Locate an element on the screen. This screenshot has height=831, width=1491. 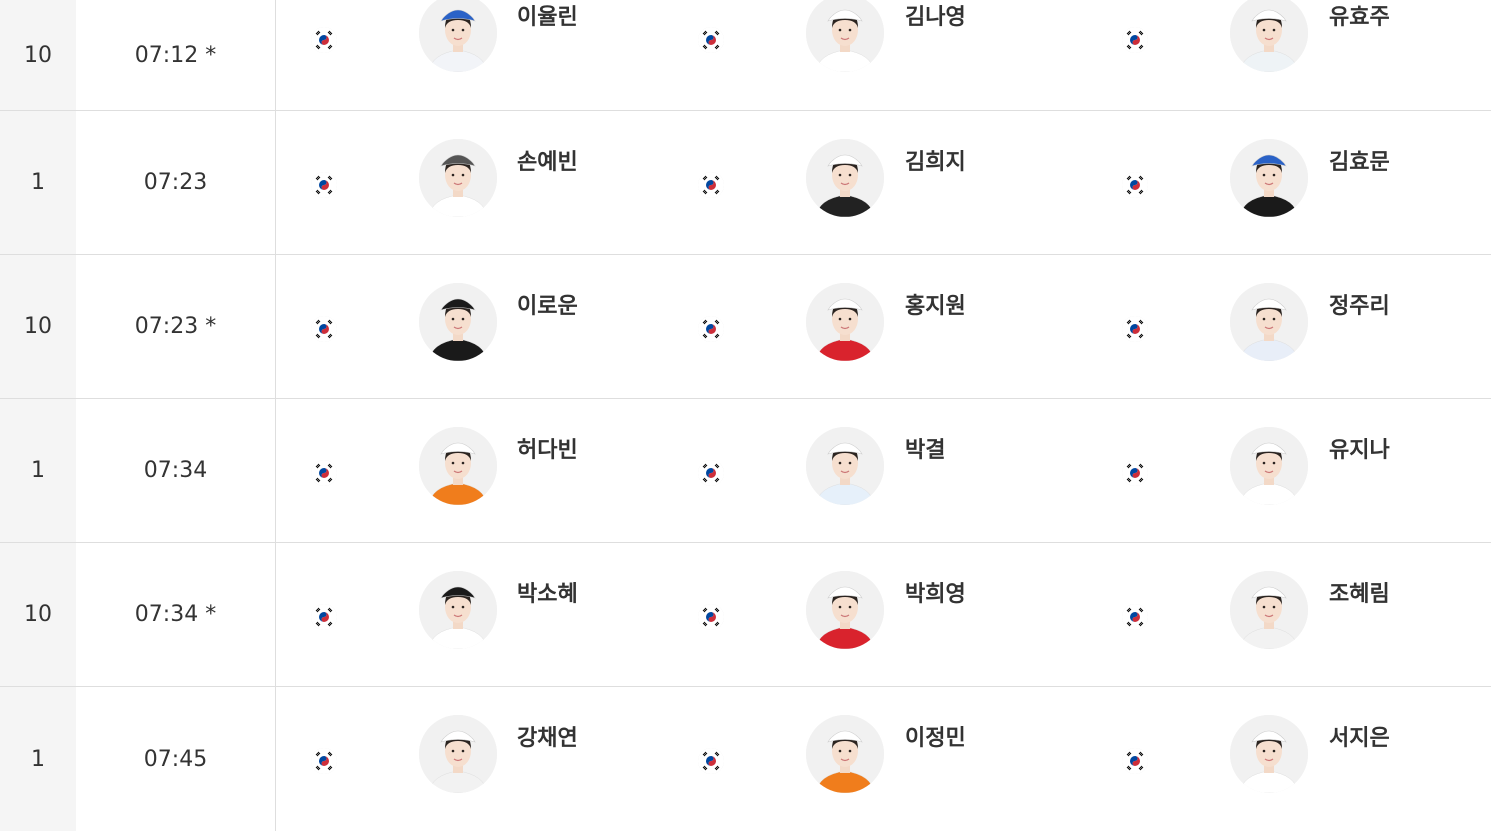
players-group: 강채연 이정민 서지은 is located at coordinates (745, 765).